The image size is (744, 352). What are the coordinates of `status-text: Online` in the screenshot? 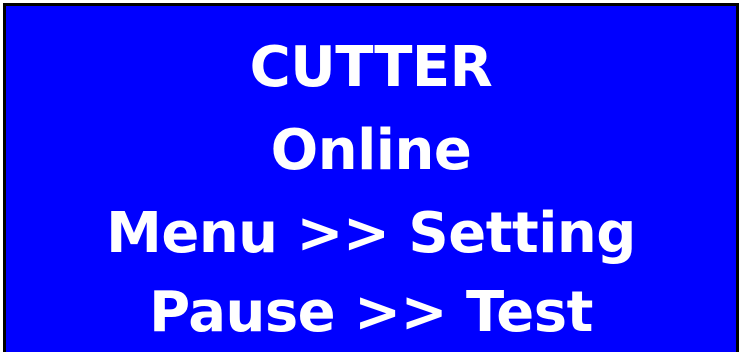 It's located at (371, 150).